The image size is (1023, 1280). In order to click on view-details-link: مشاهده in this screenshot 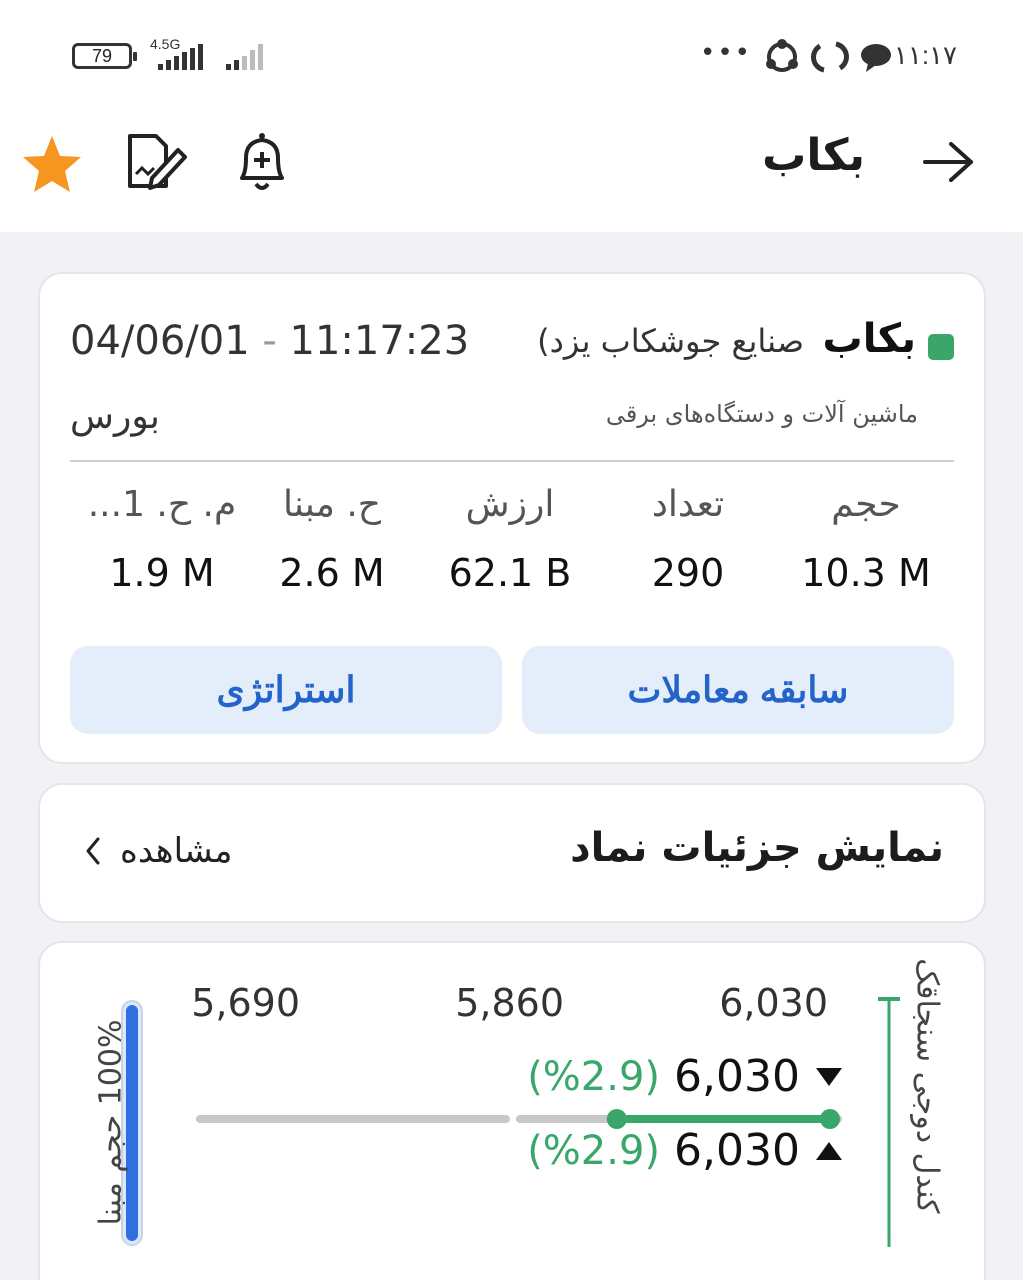, I will do `click(158, 851)`.